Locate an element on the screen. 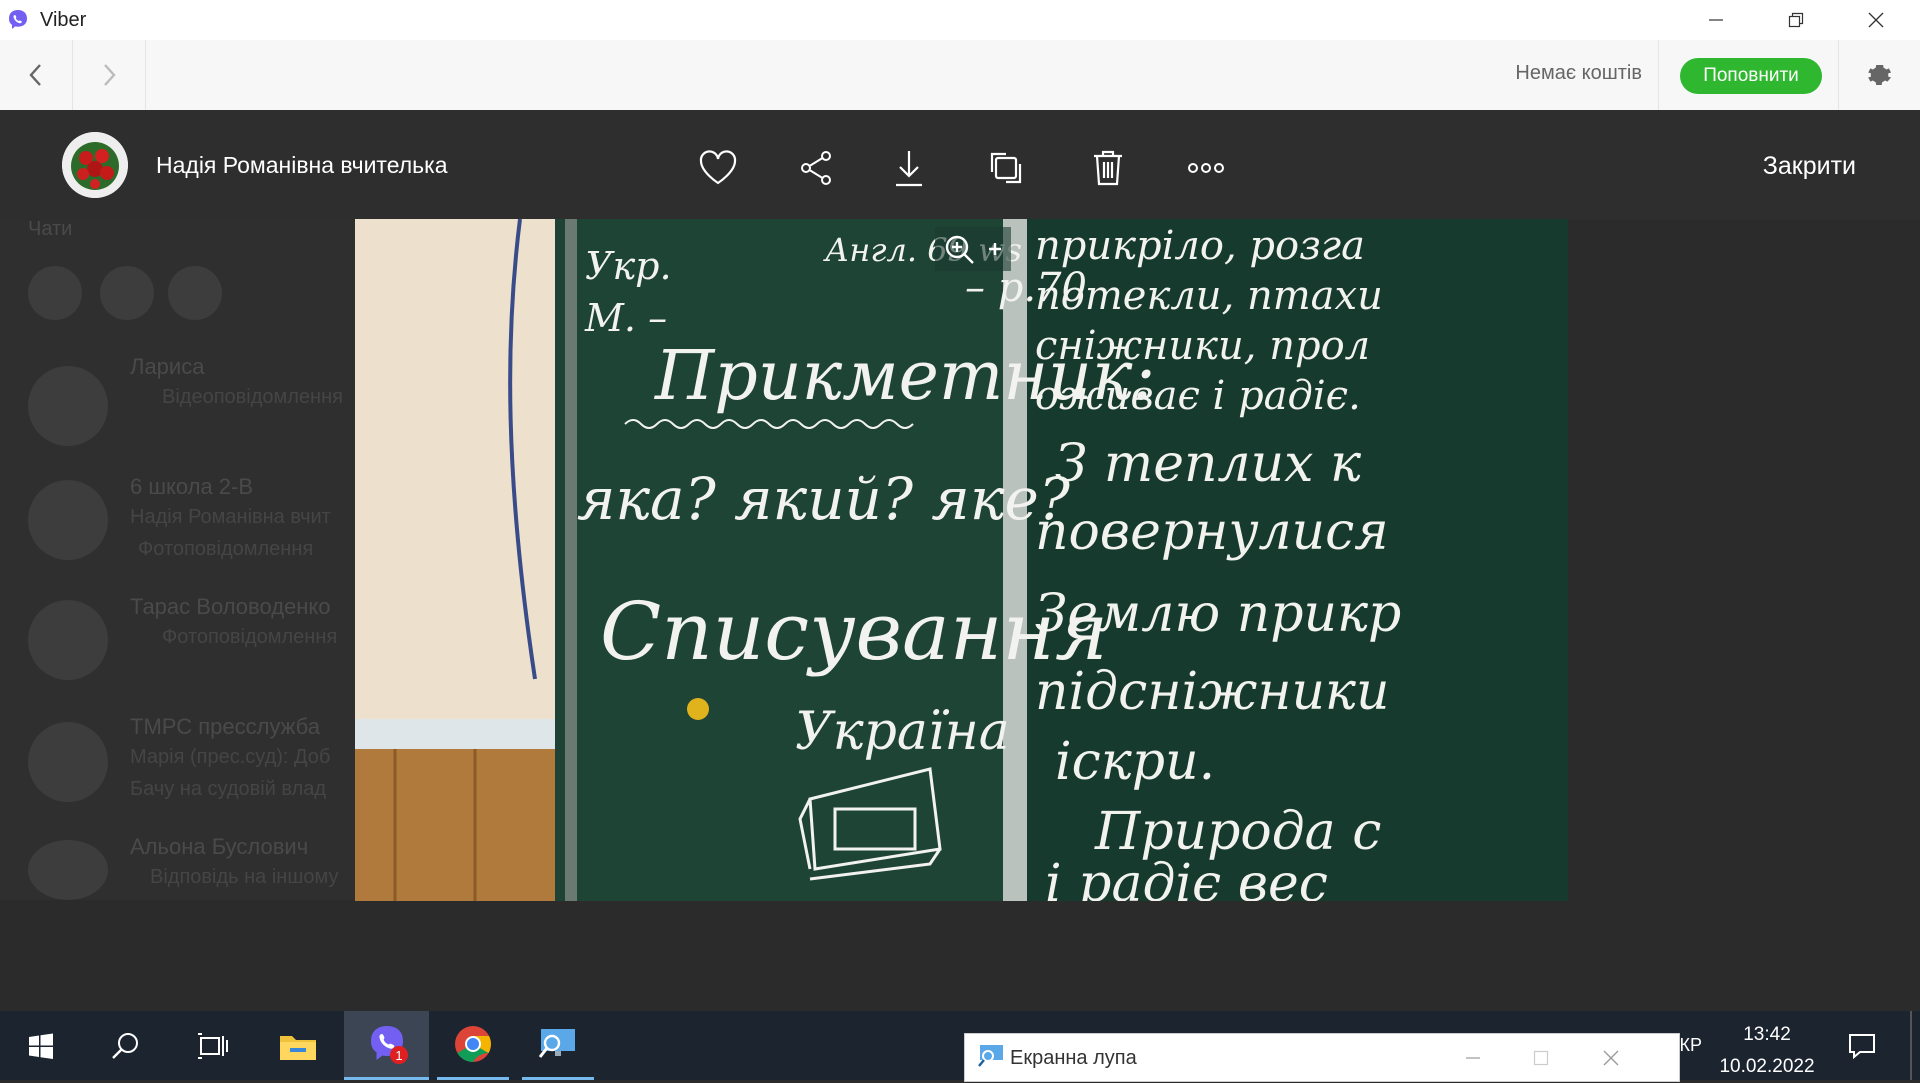 Image resolution: width=1920 pixels, height=1083 pixels. chat-preview: Відеоповідомлення is located at coordinates (252, 397).